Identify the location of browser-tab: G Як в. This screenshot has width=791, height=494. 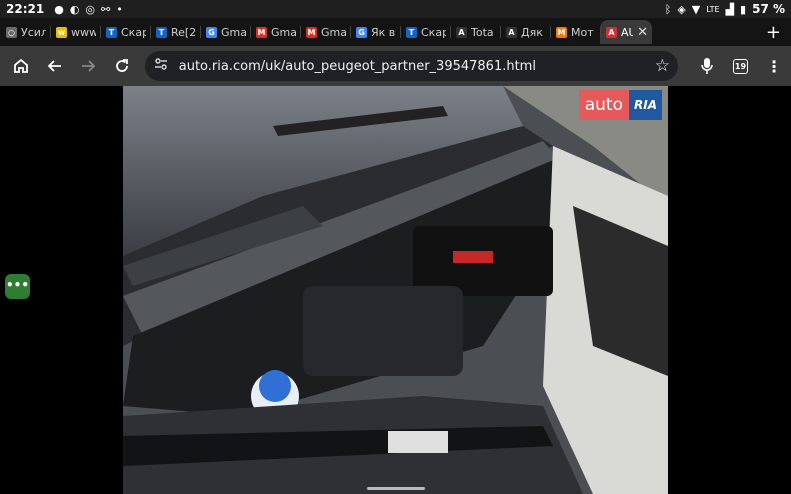
(375, 32).